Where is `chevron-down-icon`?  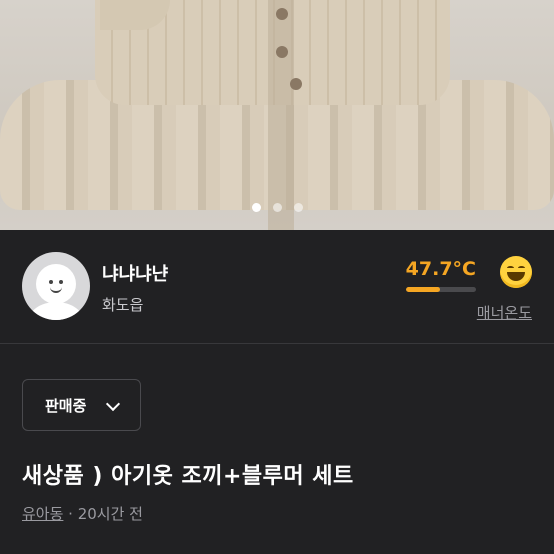 chevron-down-icon is located at coordinates (113, 404).